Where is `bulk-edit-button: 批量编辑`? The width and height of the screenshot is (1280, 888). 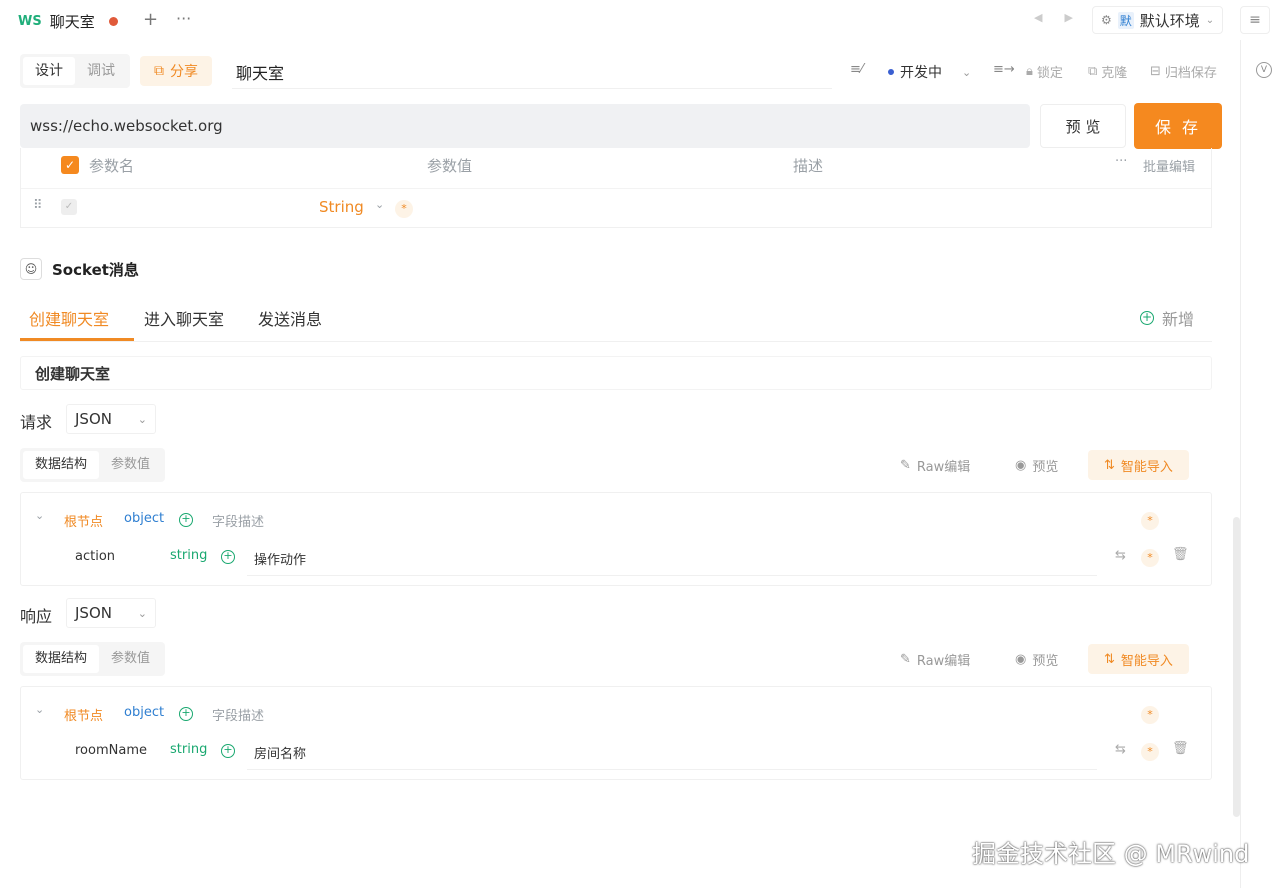 bulk-edit-button: 批量编辑 is located at coordinates (1169, 165).